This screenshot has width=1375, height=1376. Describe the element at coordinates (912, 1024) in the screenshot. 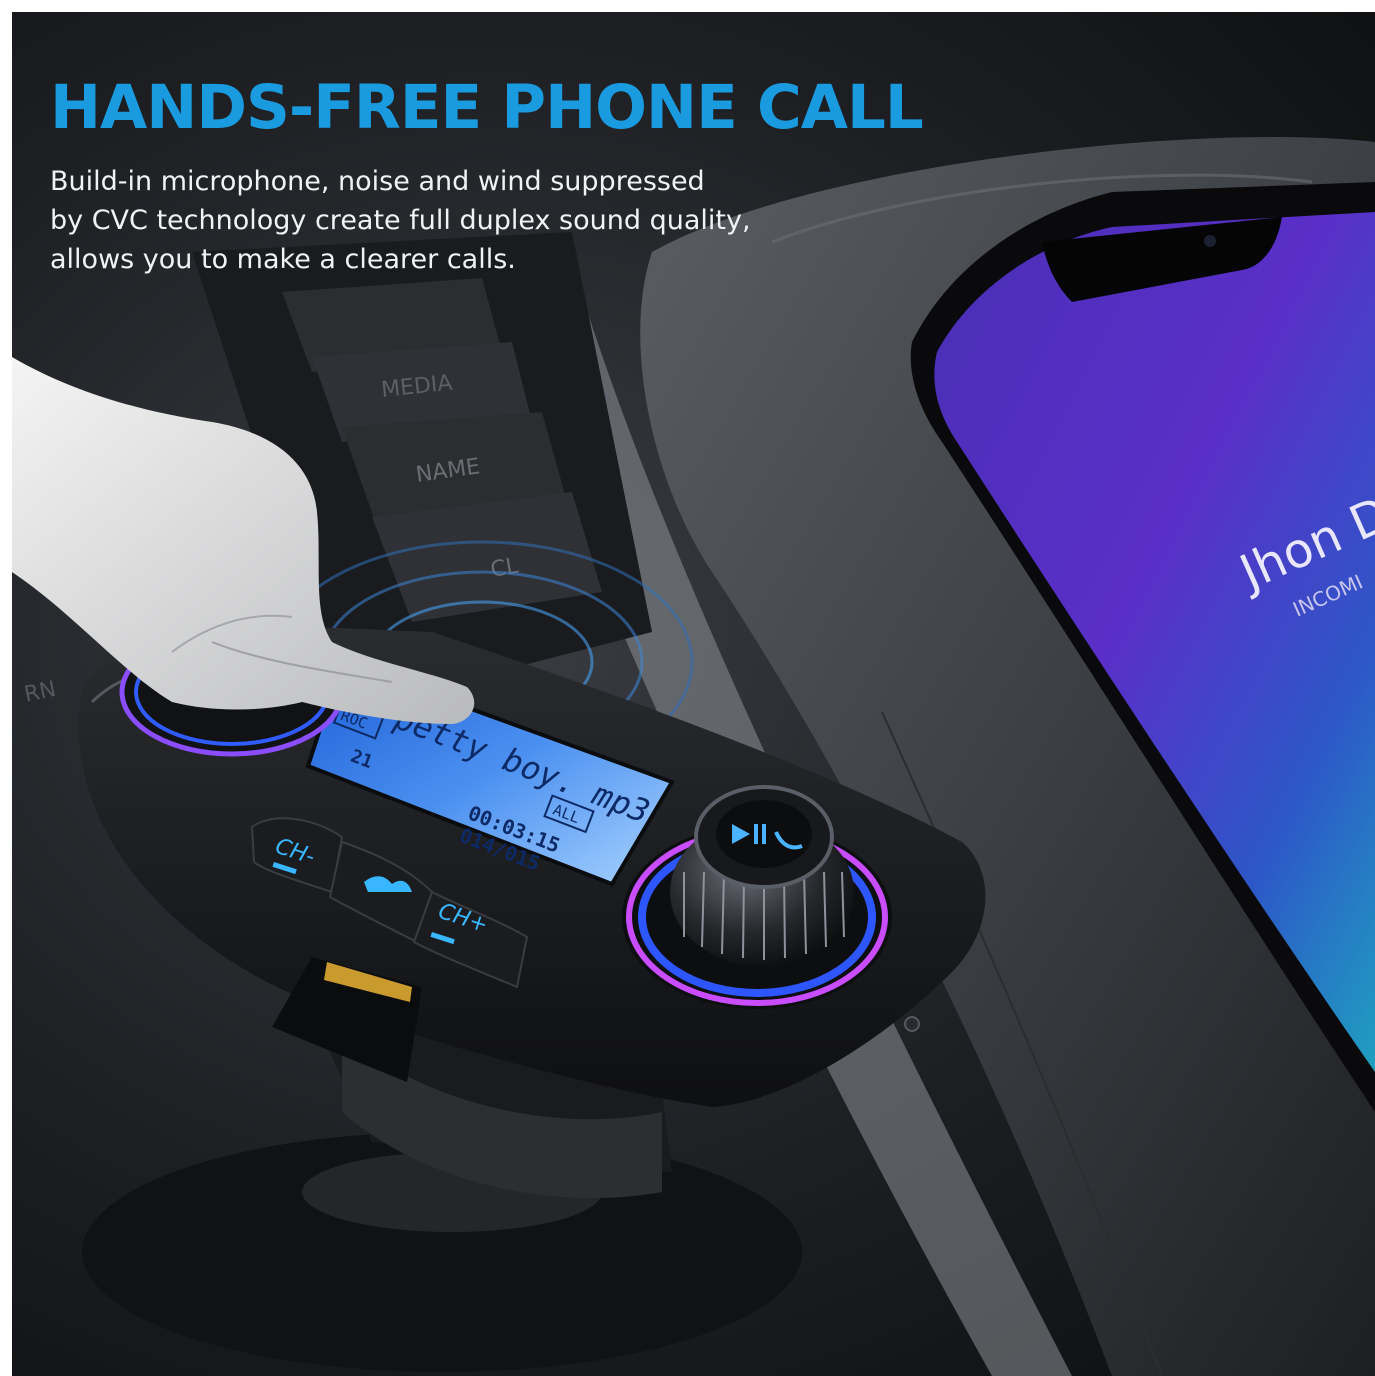

I see `mic-hole` at that location.